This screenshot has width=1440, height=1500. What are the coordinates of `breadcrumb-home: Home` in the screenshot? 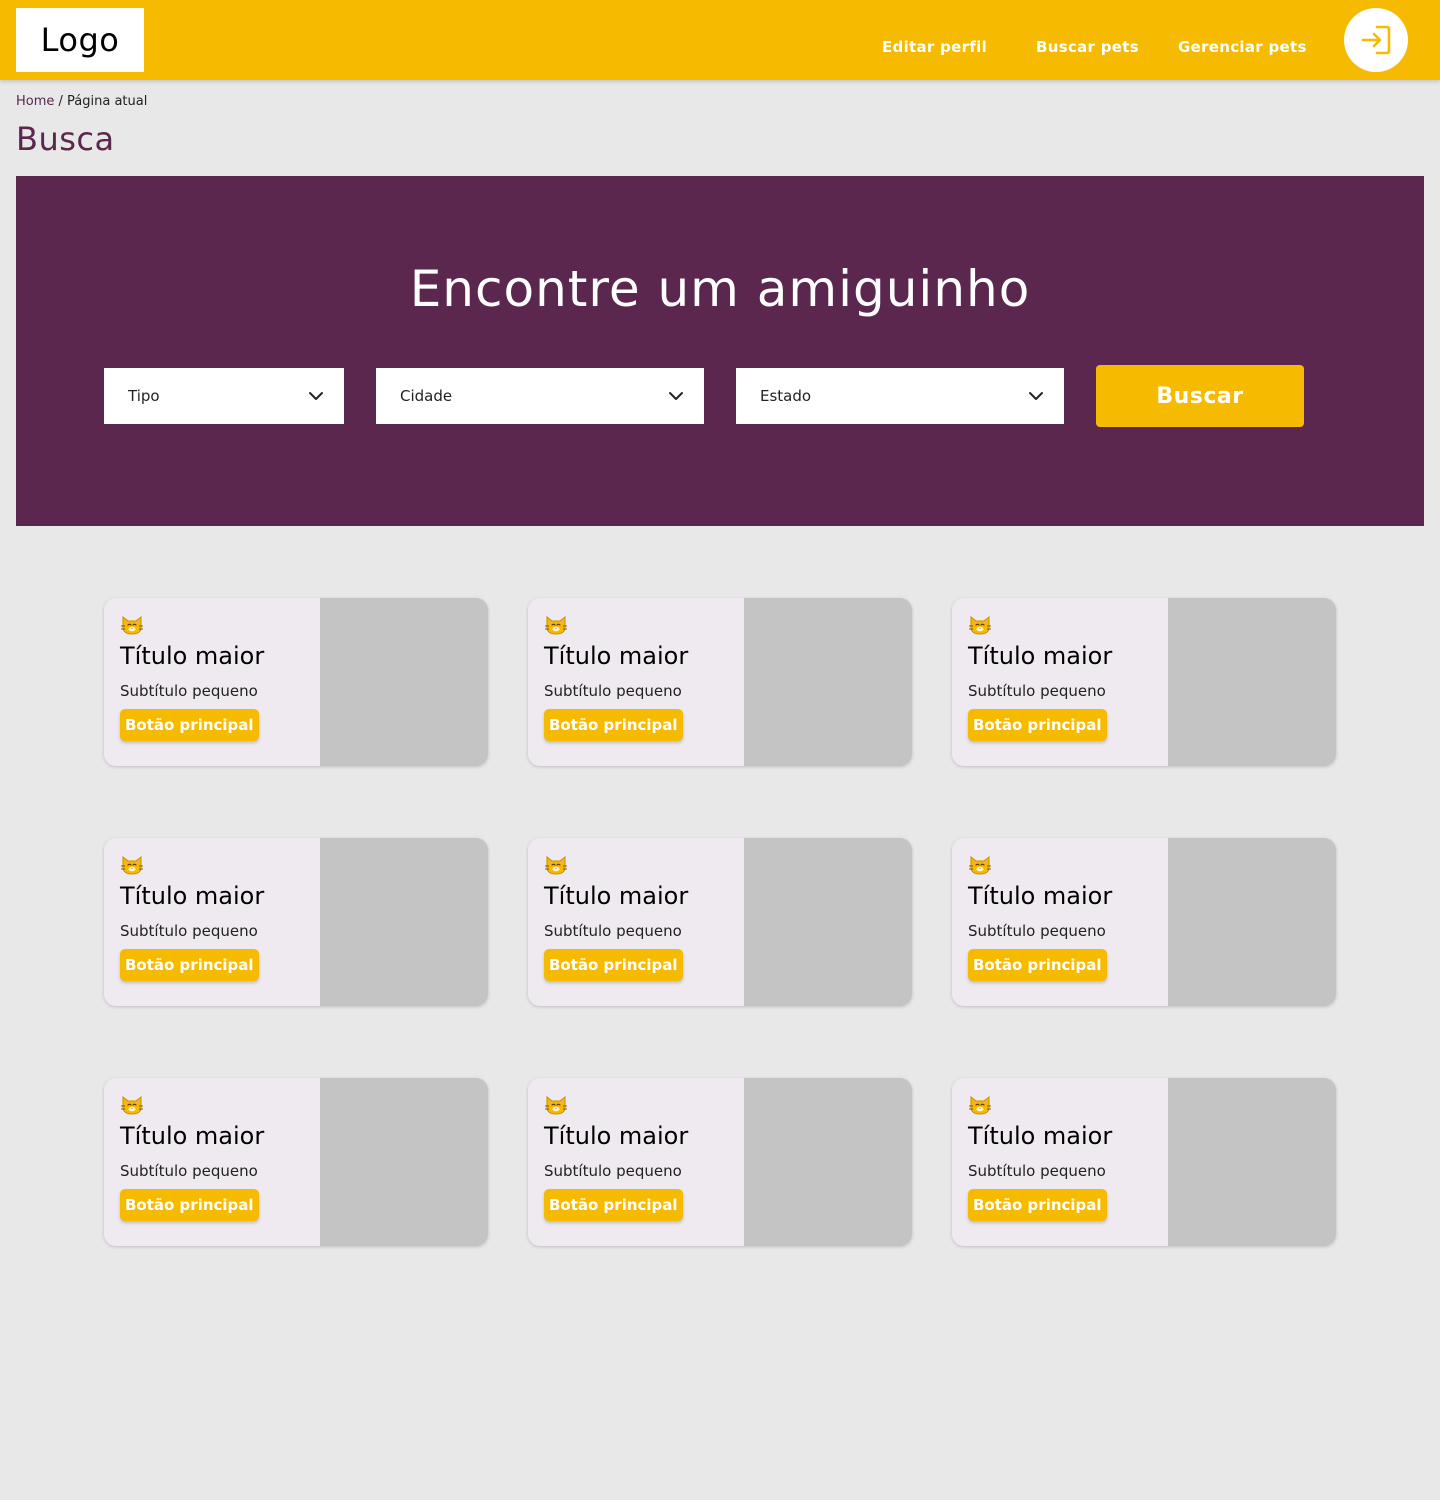 It's located at (35, 101).